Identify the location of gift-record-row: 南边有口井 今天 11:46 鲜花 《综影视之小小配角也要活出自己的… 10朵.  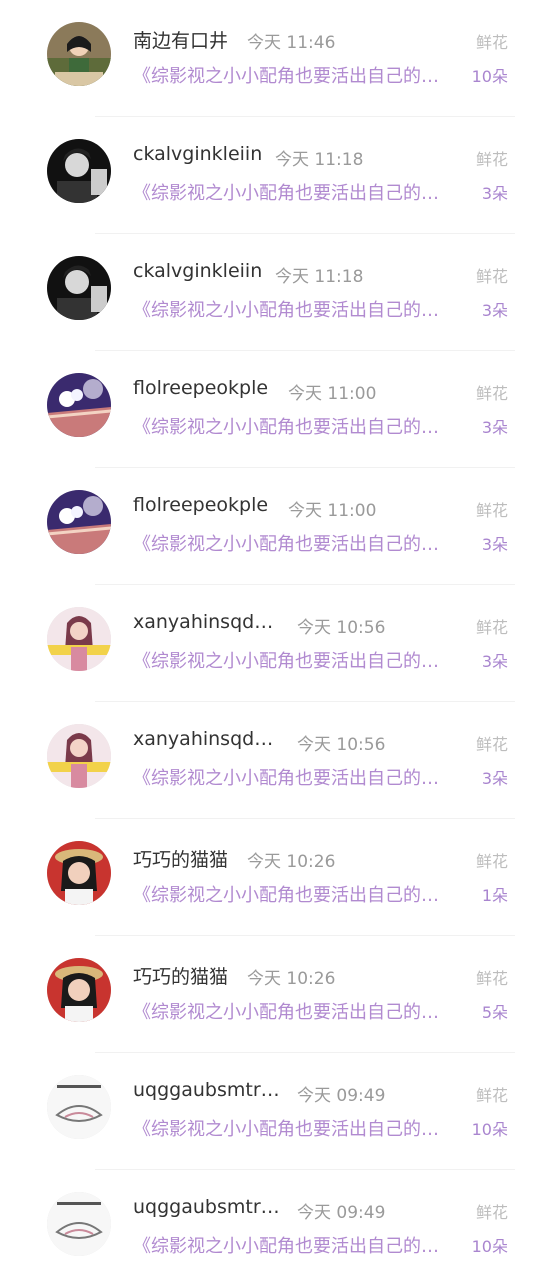
(277, 58).